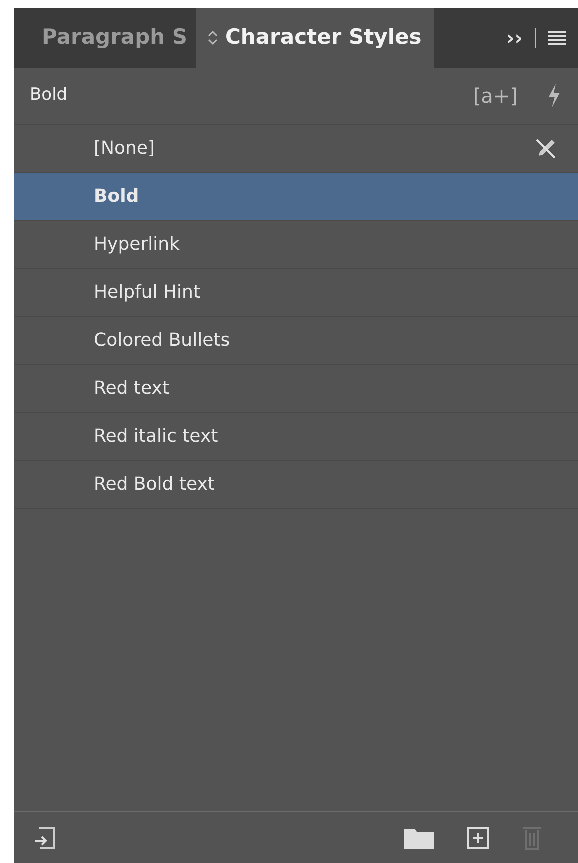  I want to click on new-style-button: [a+], so click(495, 96).